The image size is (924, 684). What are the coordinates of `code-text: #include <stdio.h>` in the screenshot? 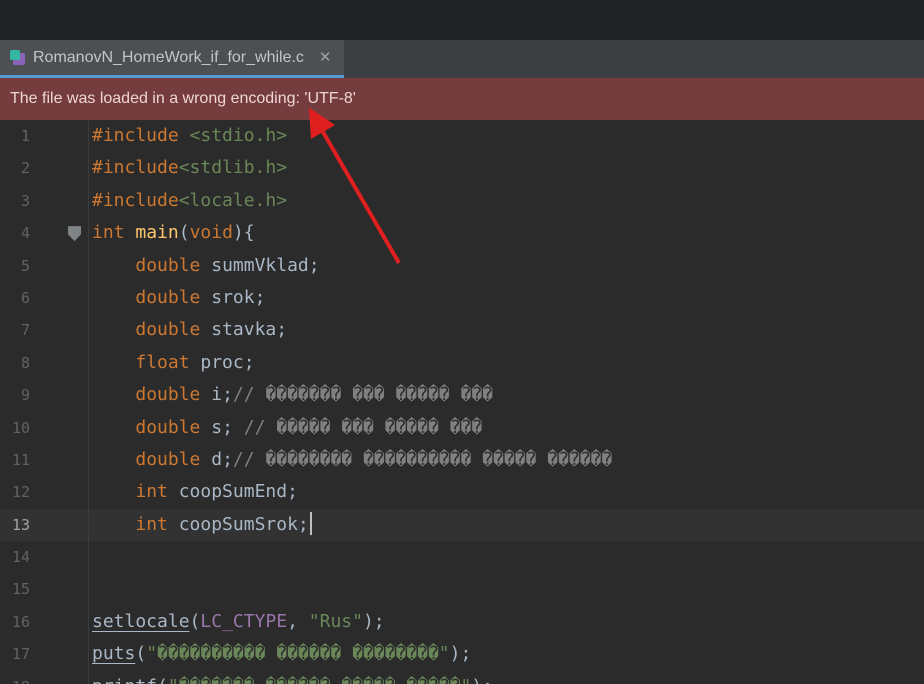 It's located at (190, 135).